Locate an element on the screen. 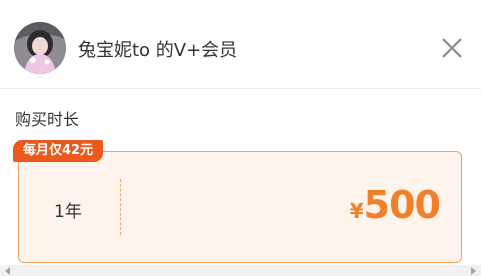  scroll-left-arrow-icon is located at coordinates (7, 271).